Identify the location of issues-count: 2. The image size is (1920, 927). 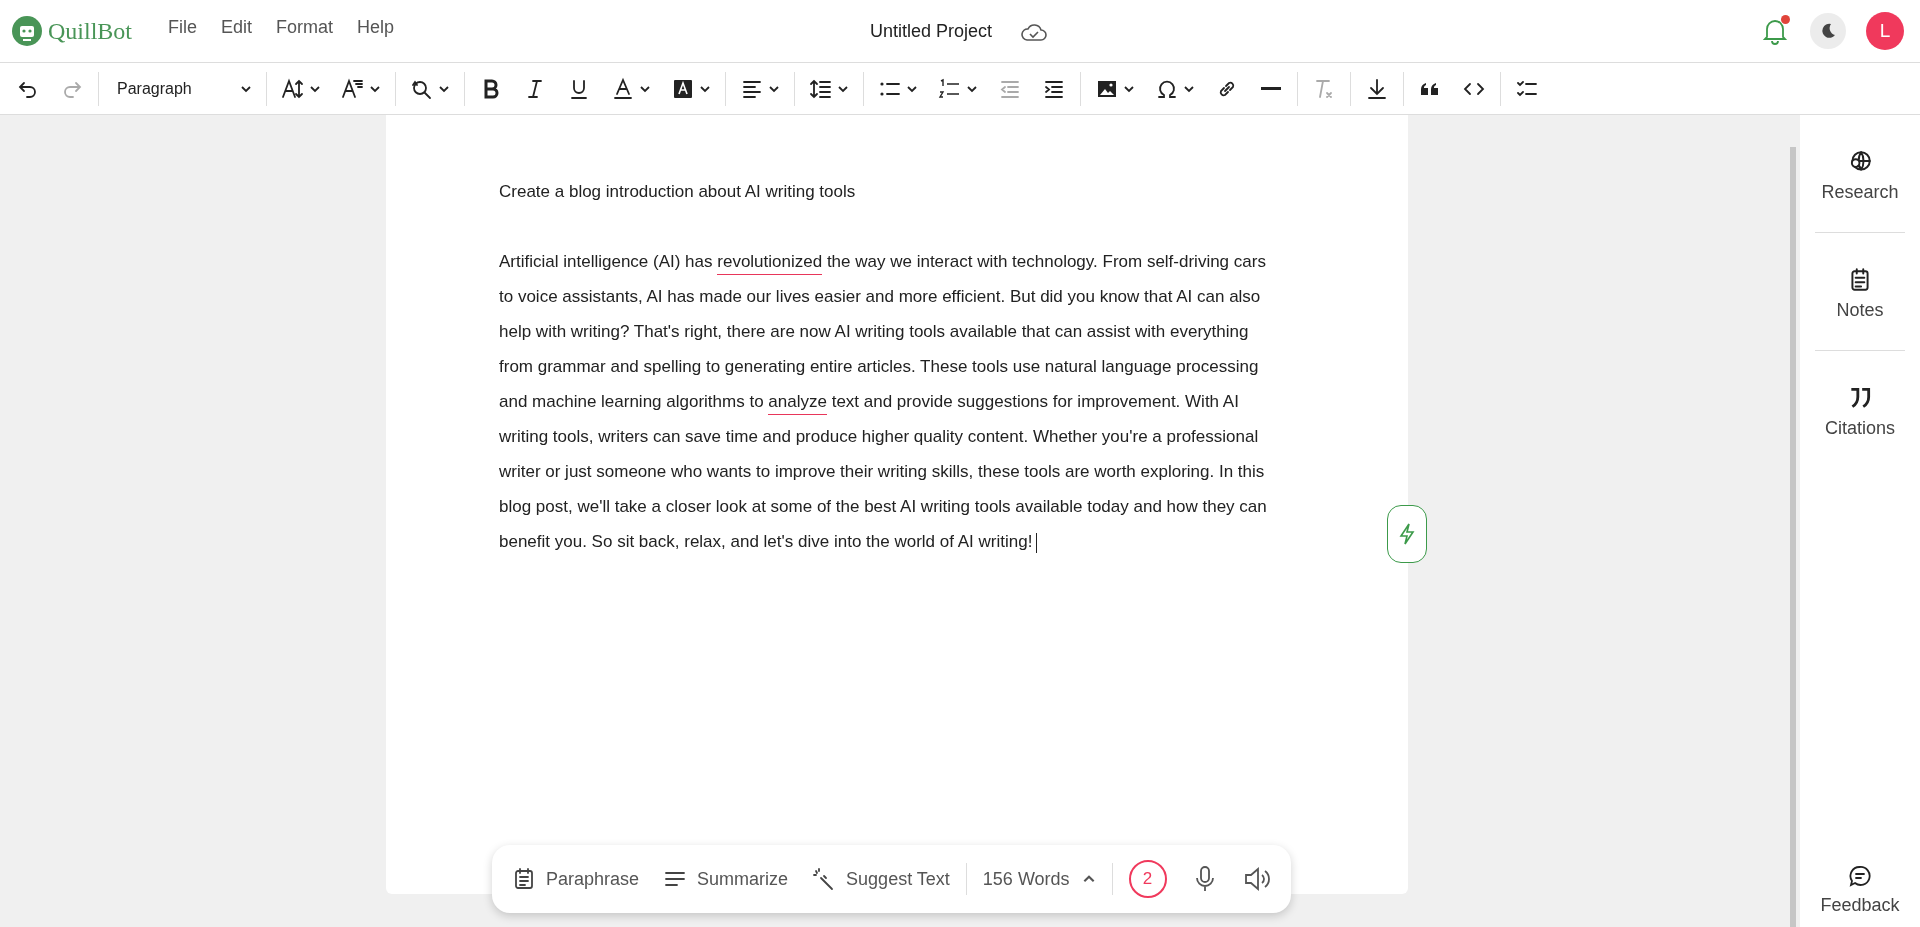
(1147, 879).